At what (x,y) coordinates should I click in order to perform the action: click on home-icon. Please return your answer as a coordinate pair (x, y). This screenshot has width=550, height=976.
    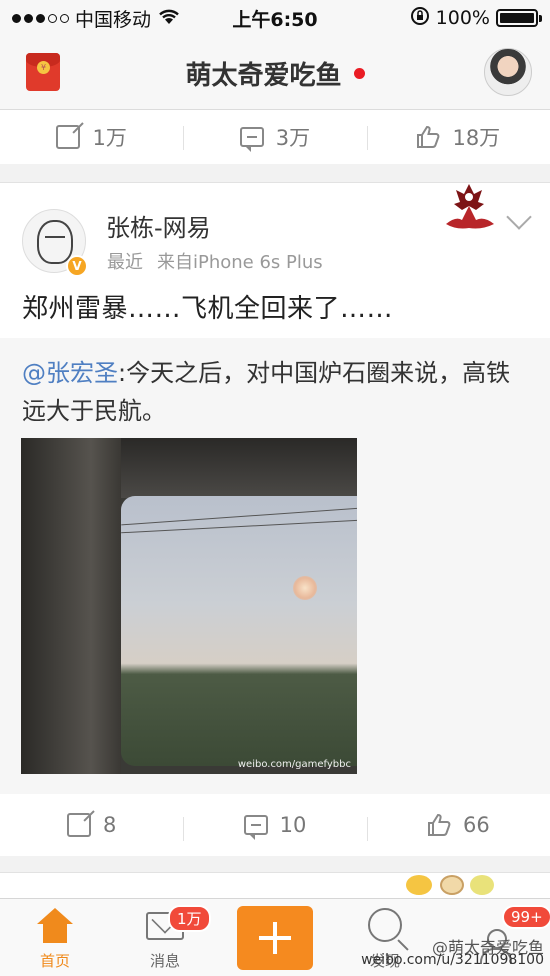
    Looking at the image, I should click on (55, 926).